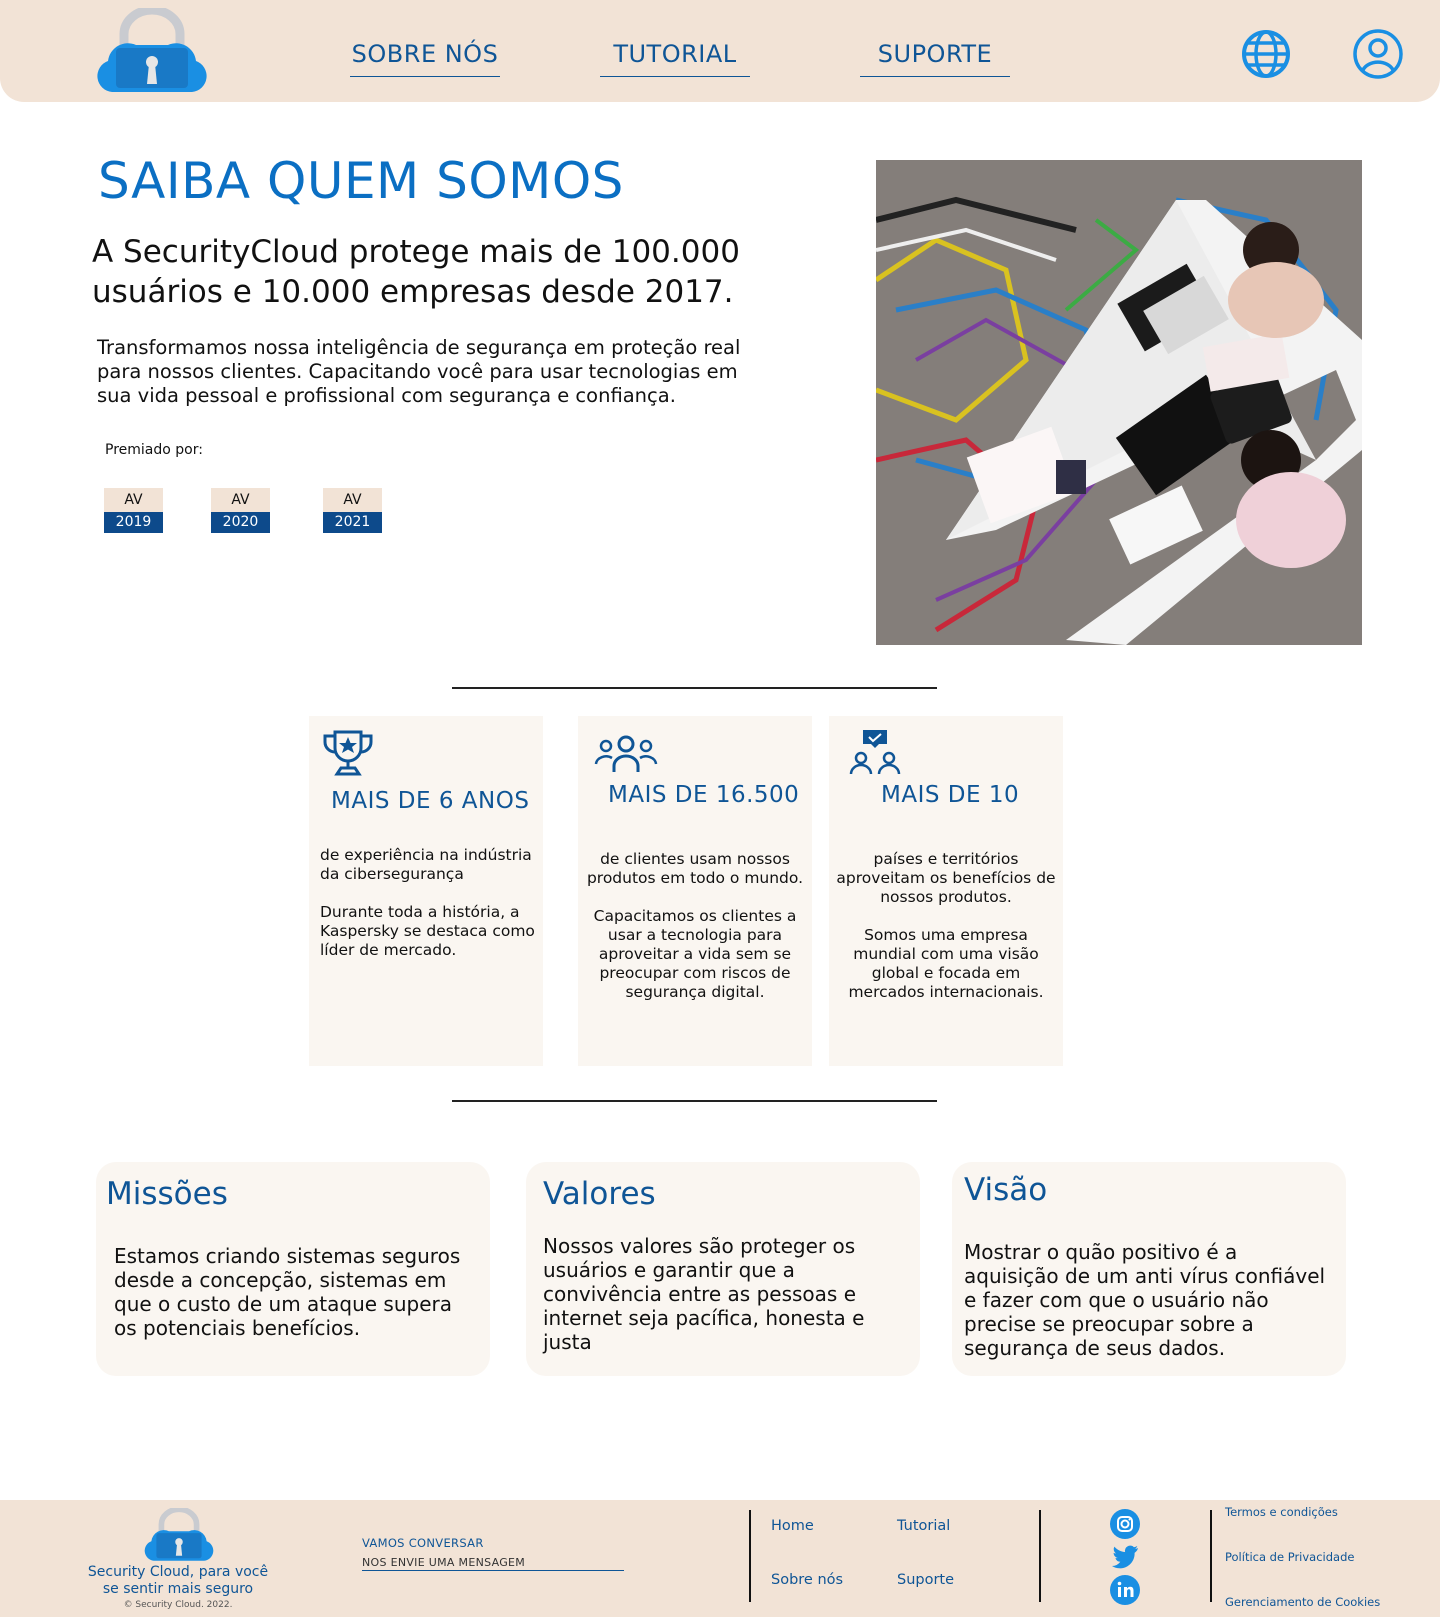 The width and height of the screenshot is (1440, 1617). Describe the element at coordinates (423, 1543) in the screenshot. I see `contact-label: VAMOS CONVERSAR` at that location.